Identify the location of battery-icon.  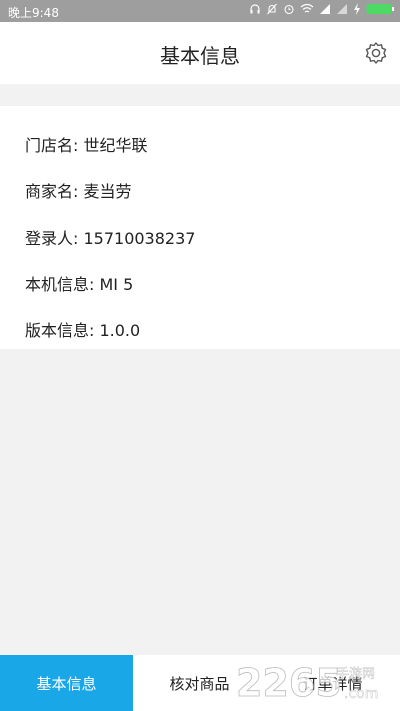
(380, 9).